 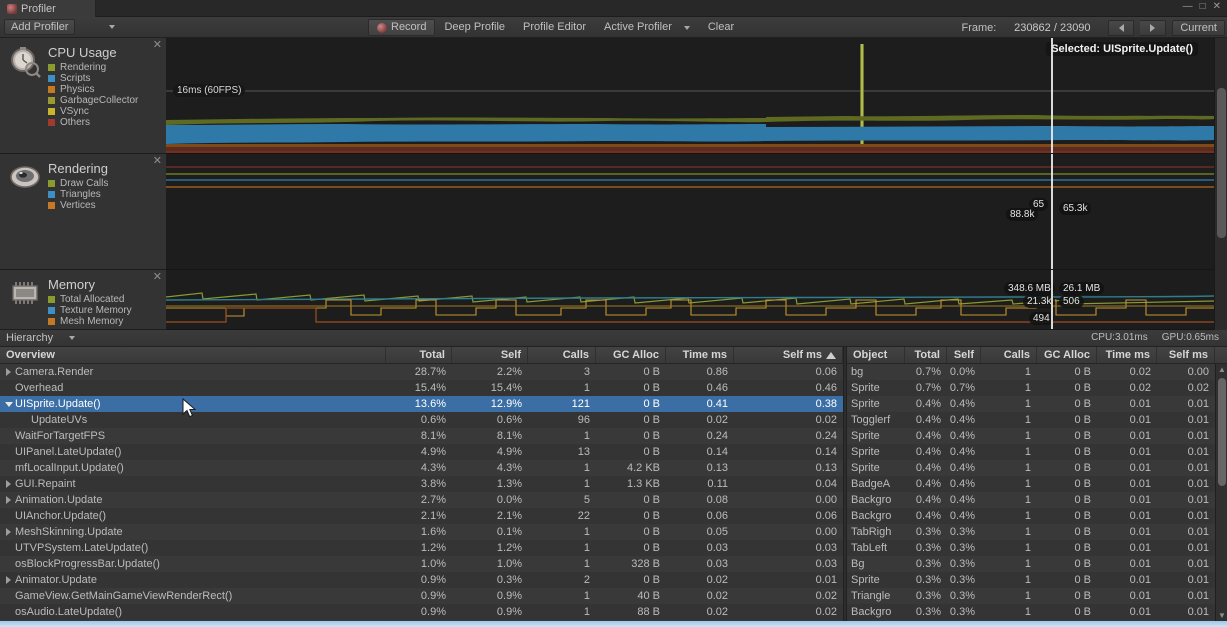 I want to click on legend-physics: Physics, so click(x=93, y=89).